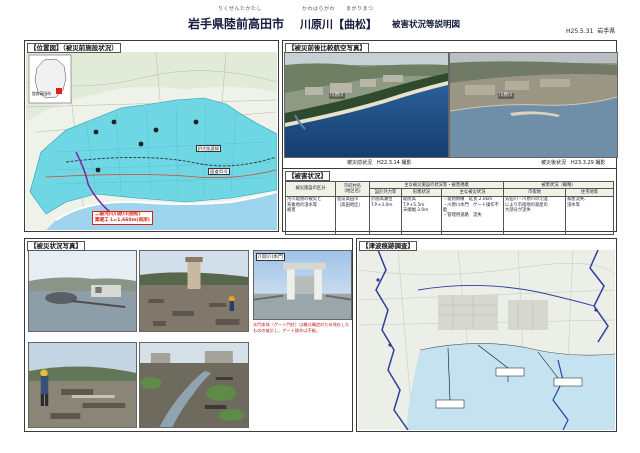 The image size is (640, 453). What do you see at coordinates (472, 192) in the screenshot?
I see `header-main: 主な被災状況` at bounding box center [472, 192].